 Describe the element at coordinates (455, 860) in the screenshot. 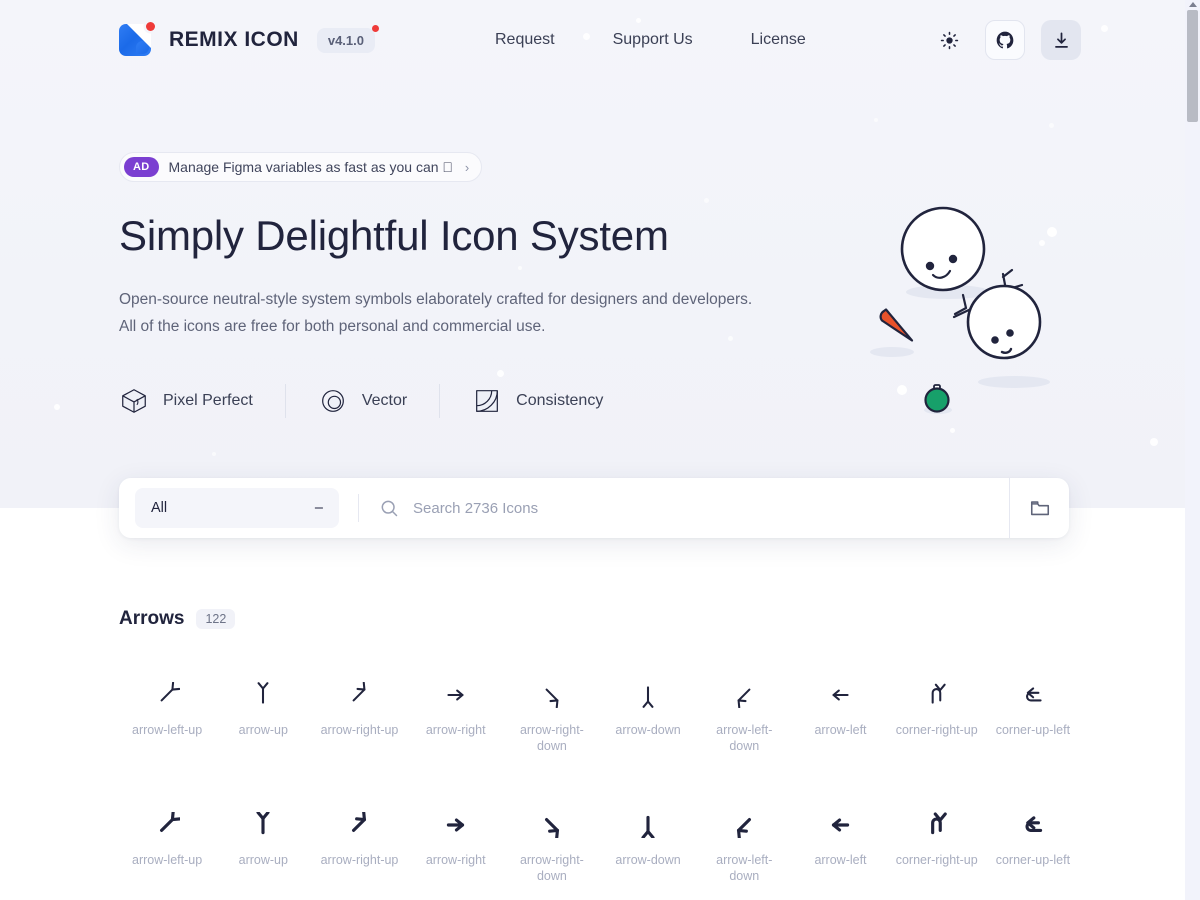

I see `icon-label: arrow-right` at that location.